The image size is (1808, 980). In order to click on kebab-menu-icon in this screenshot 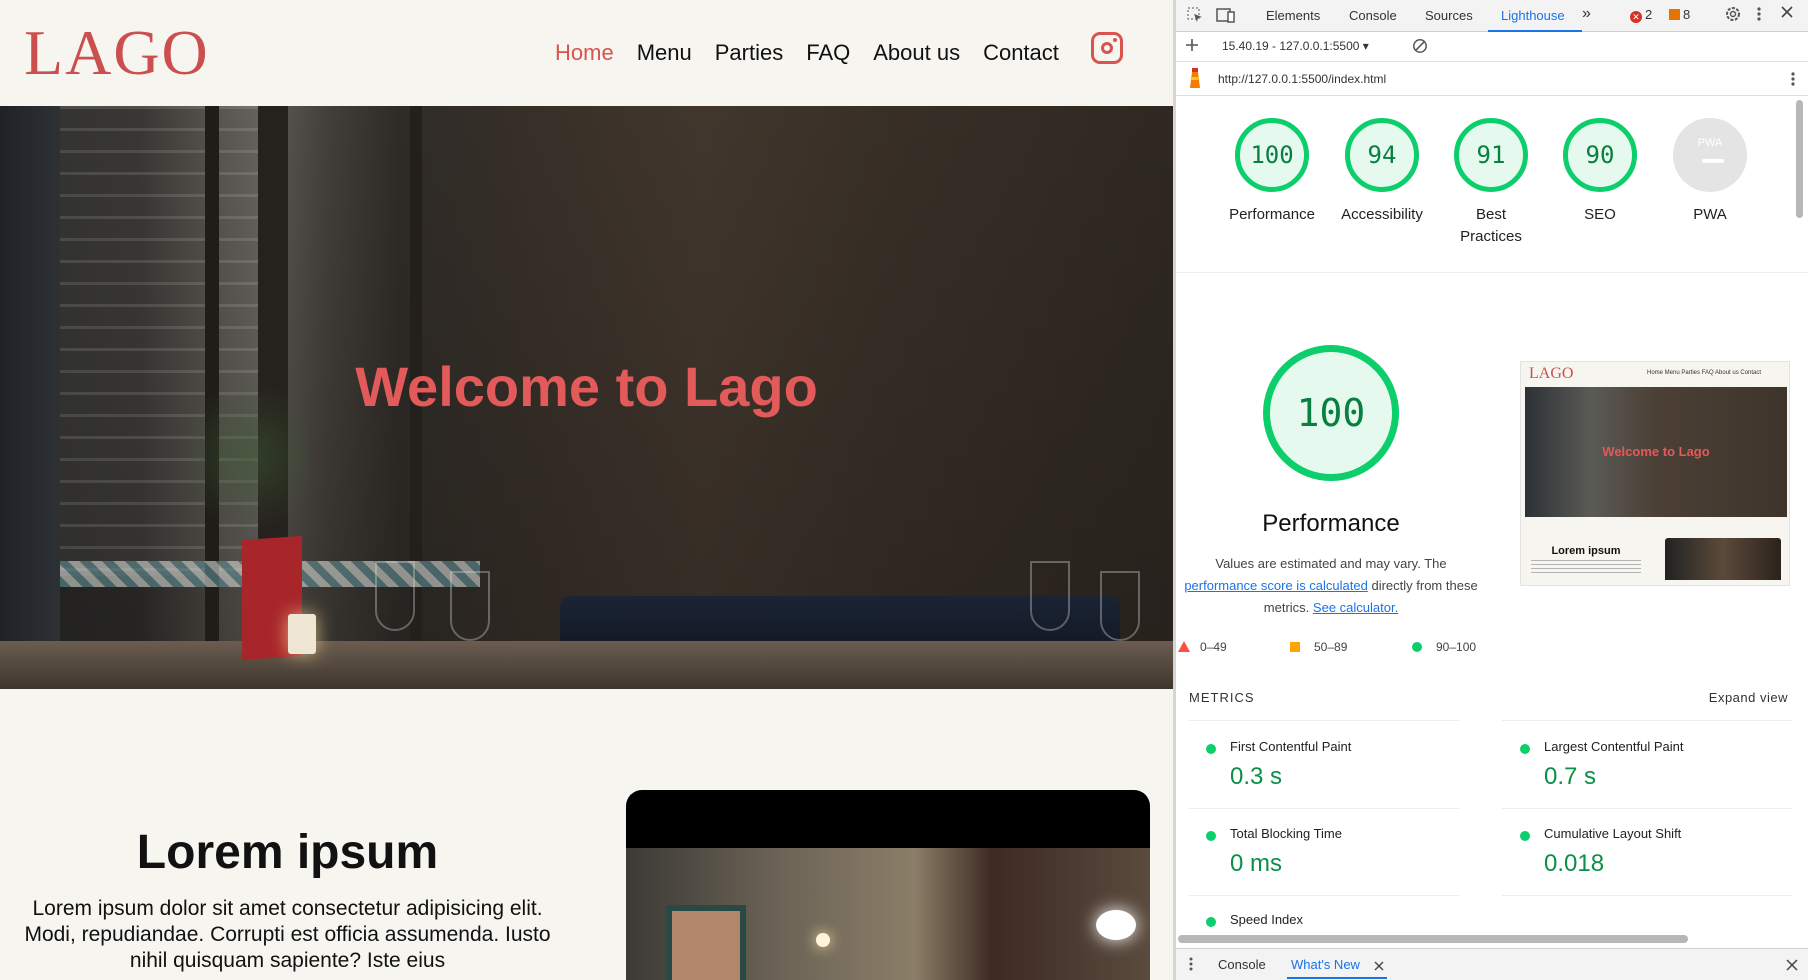, I will do `click(1759, 16)`.